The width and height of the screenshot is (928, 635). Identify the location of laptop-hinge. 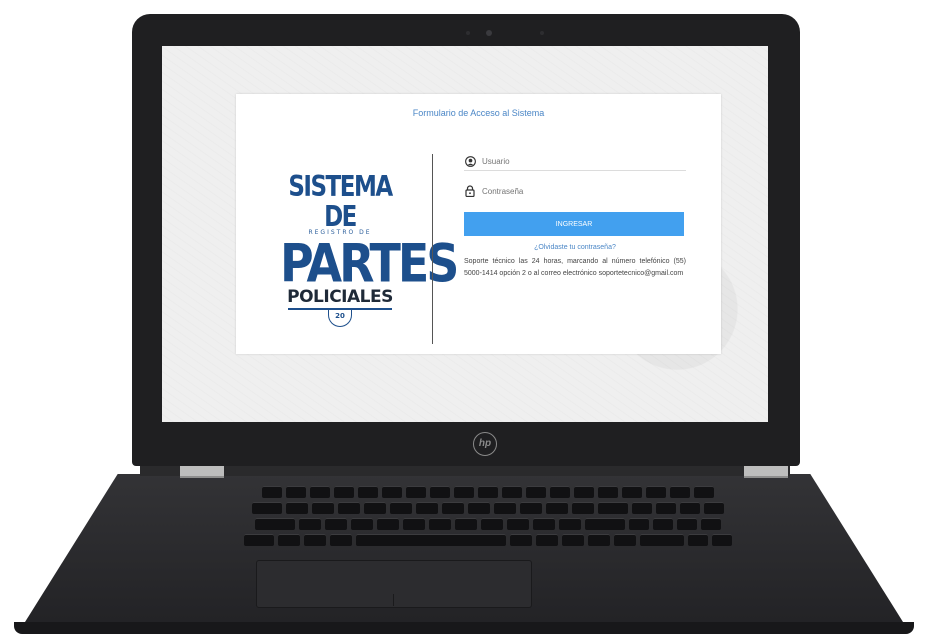
(465, 471).